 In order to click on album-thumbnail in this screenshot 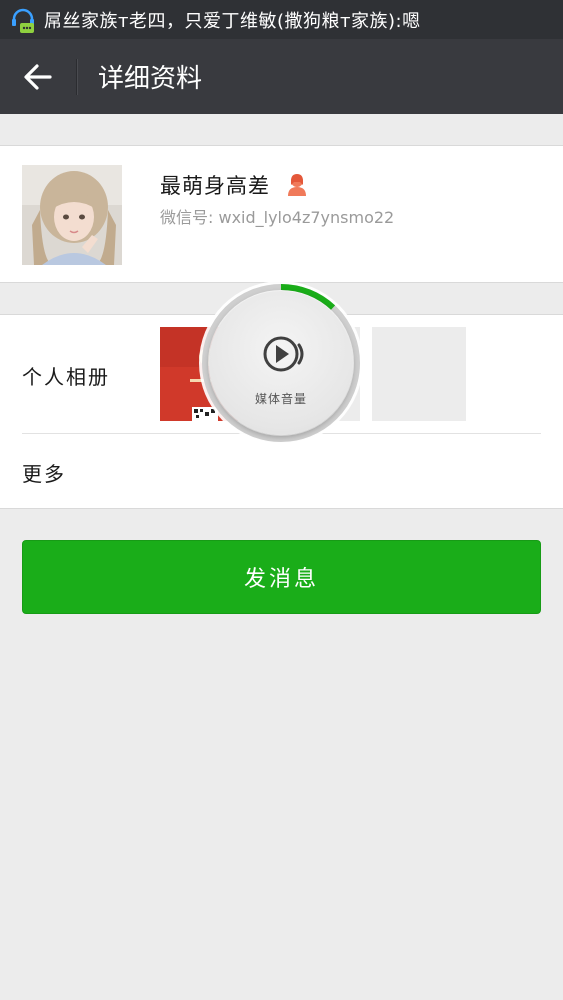, I will do `click(419, 374)`.